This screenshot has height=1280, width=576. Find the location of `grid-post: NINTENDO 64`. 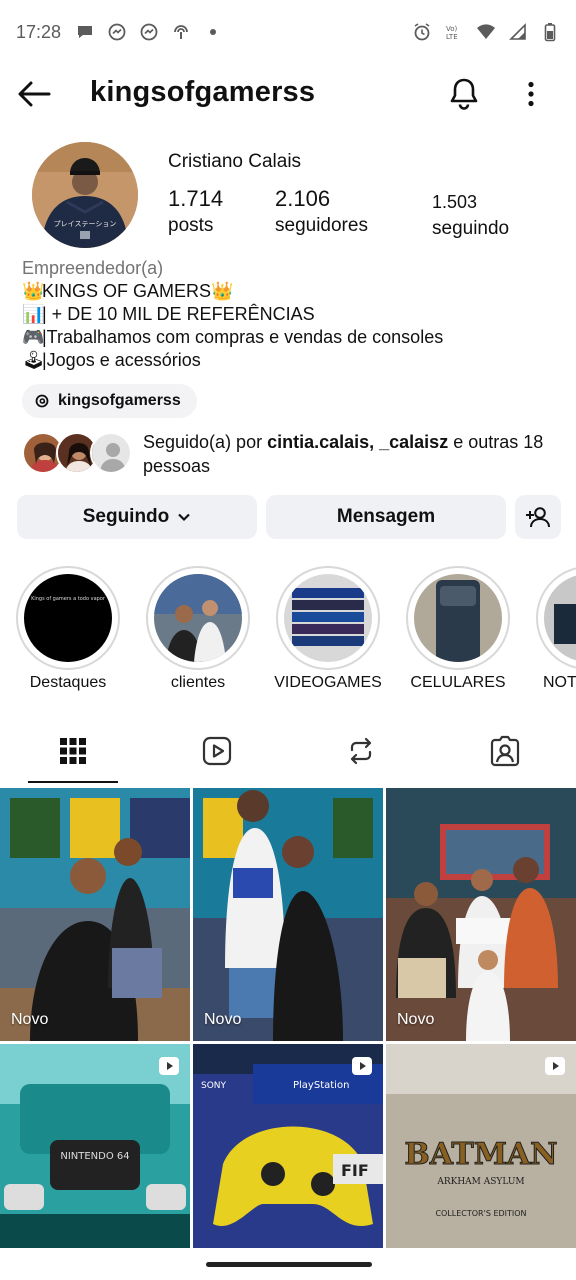

grid-post: NINTENDO 64 is located at coordinates (95, 1146).